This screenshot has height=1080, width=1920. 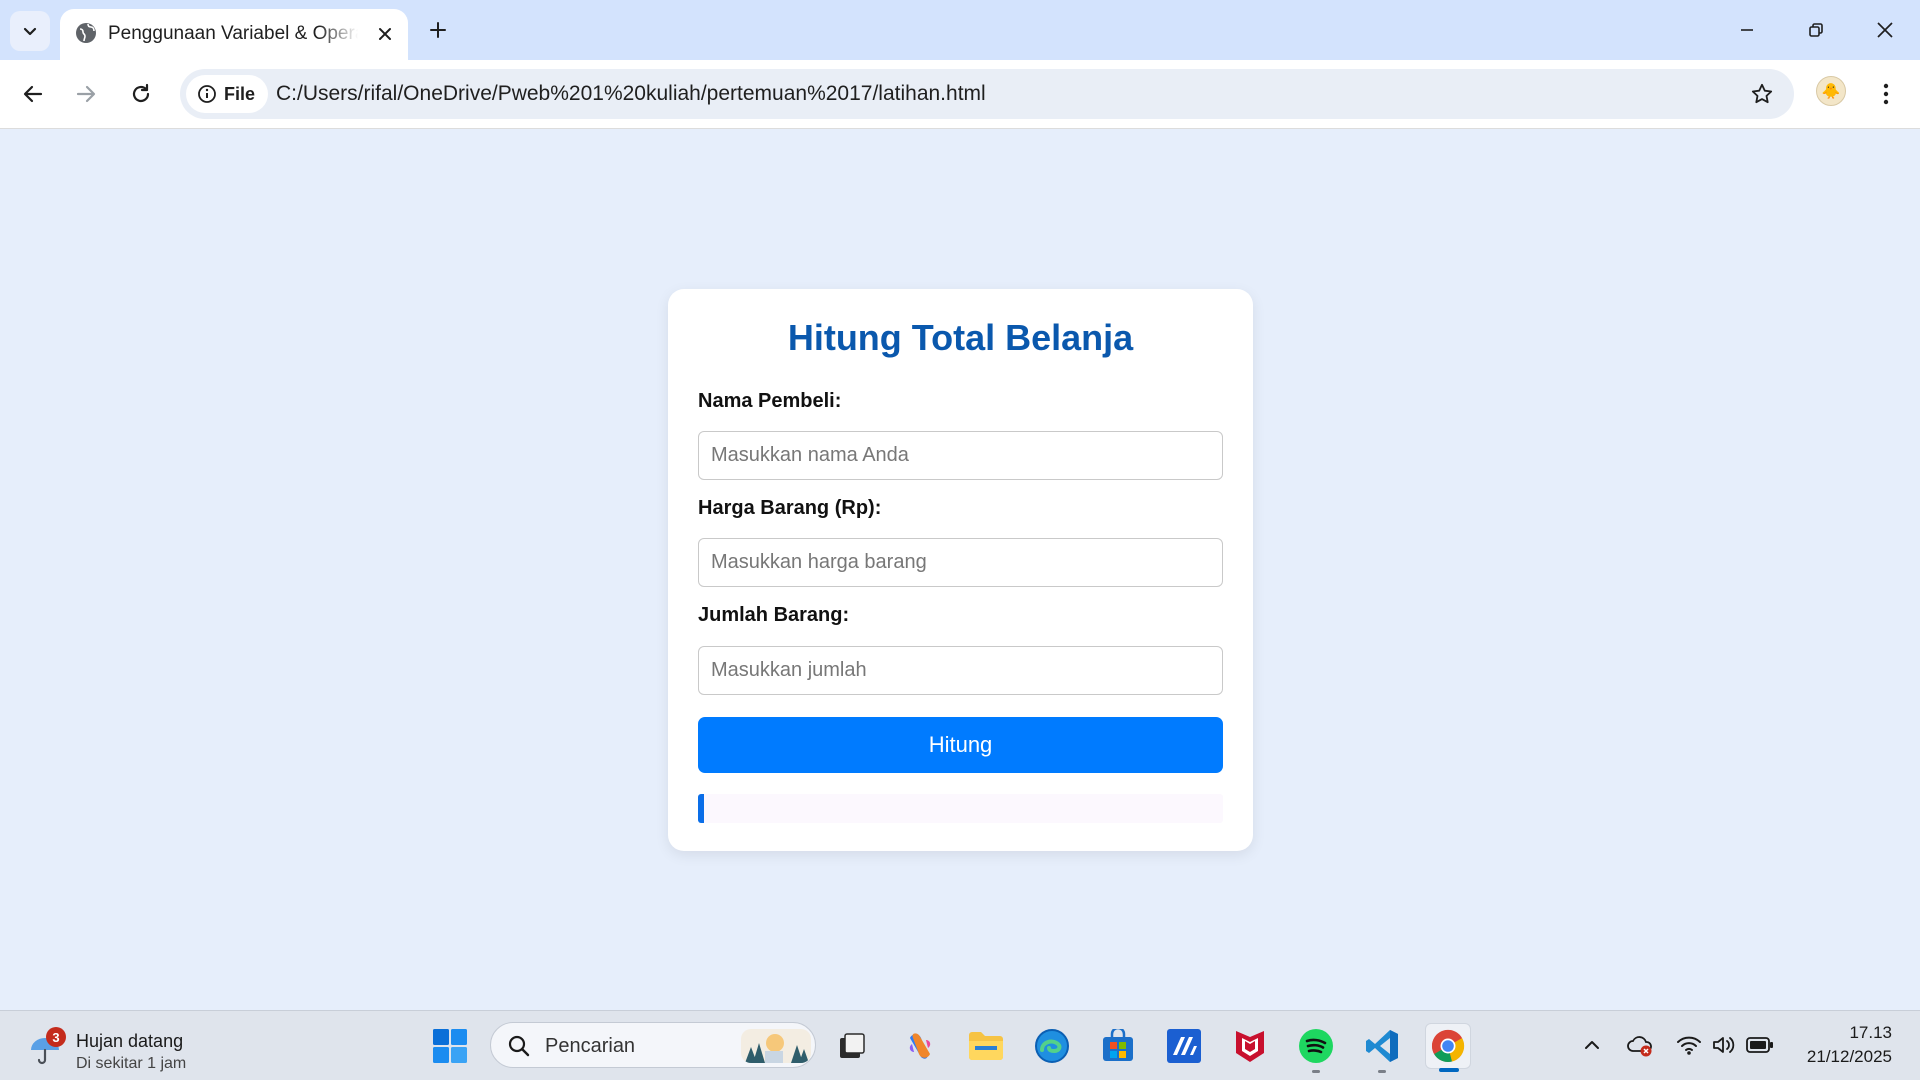 I want to click on reload-button, so click(x=141, y=94).